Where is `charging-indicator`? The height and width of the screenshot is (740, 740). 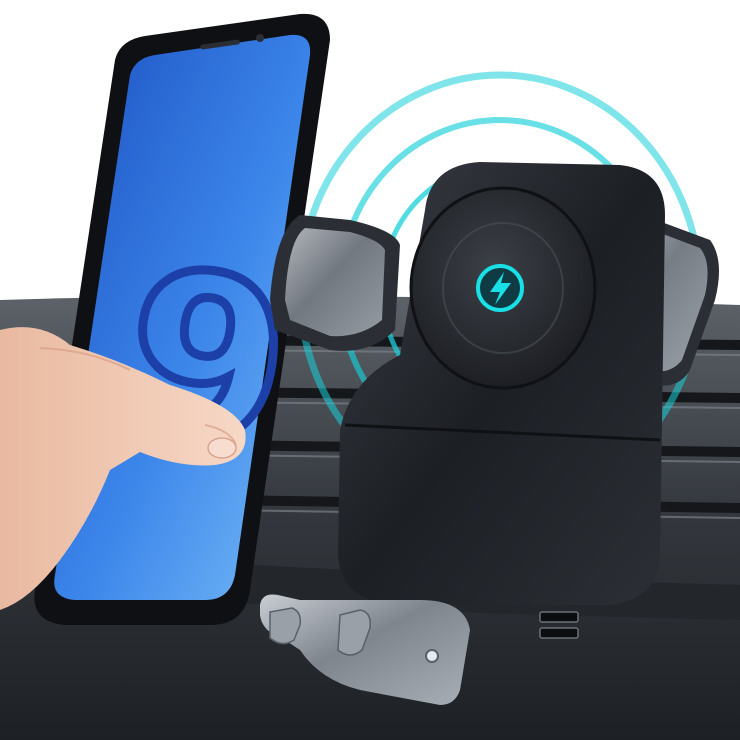 charging-indicator is located at coordinates (500, 288).